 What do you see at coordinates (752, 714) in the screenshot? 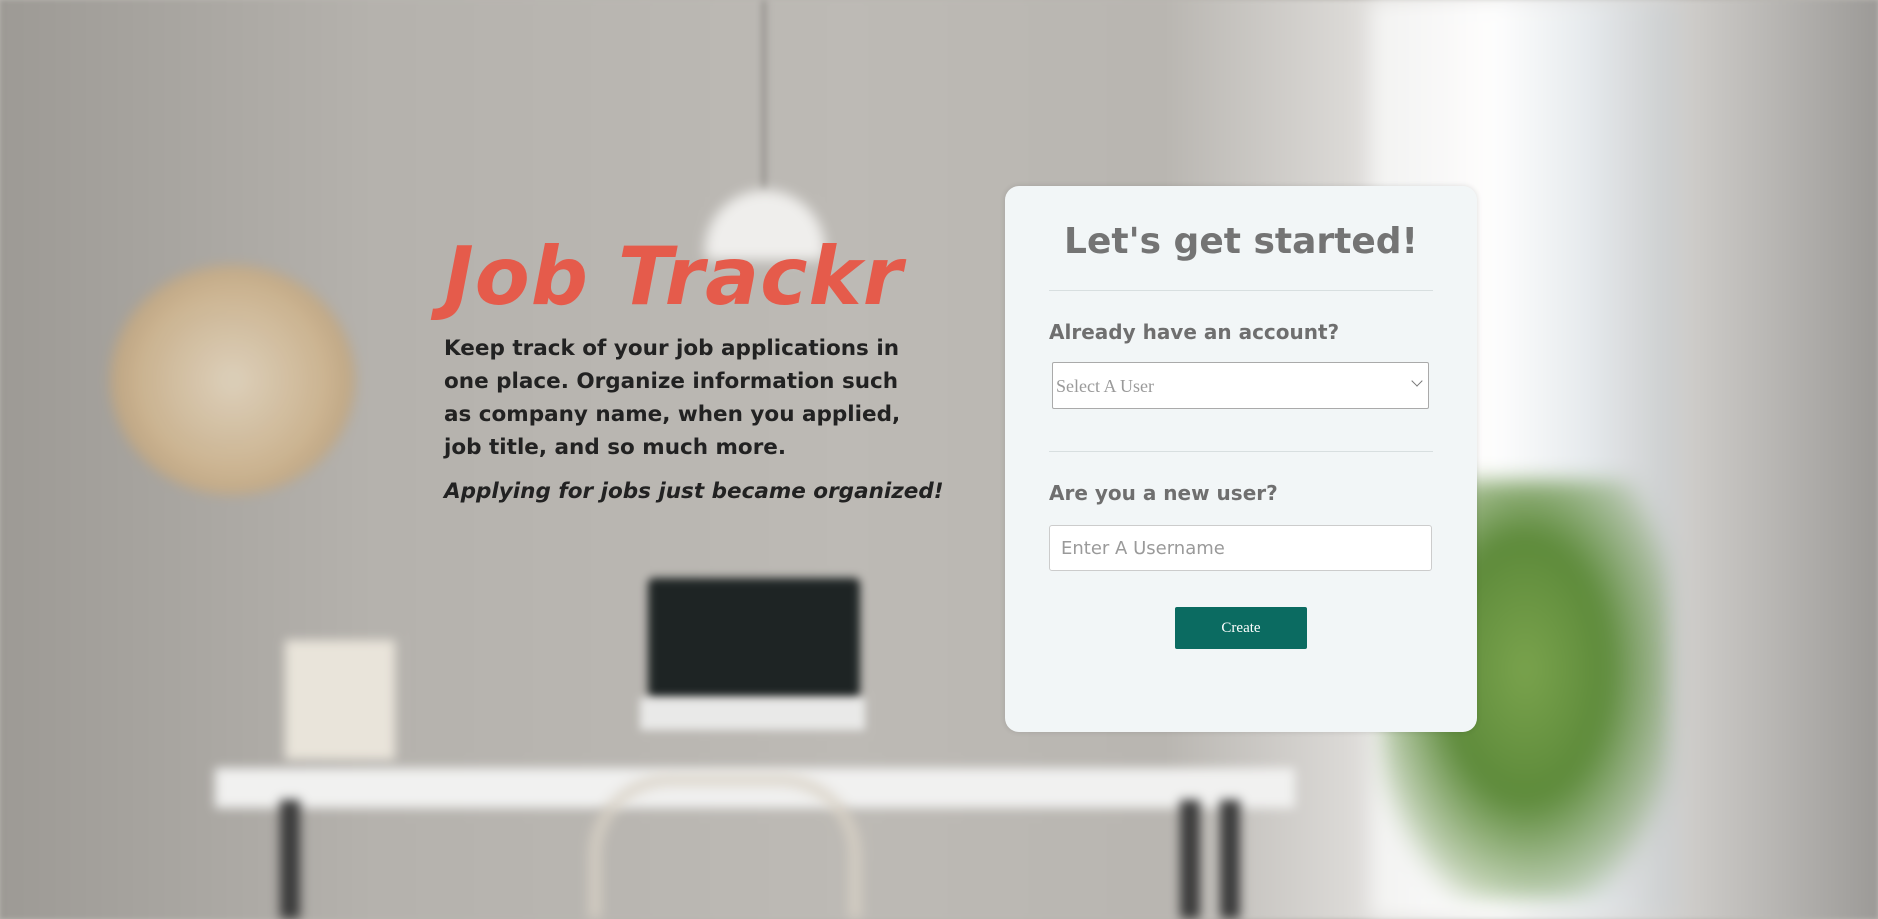
I see `background-monitor-base` at bounding box center [752, 714].